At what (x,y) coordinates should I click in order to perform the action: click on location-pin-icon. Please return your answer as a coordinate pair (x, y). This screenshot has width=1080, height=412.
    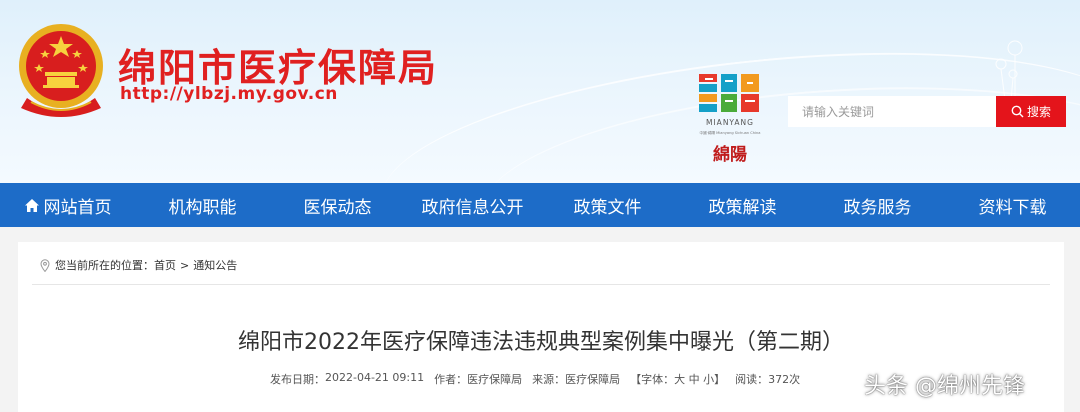
    Looking at the image, I should click on (45, 265).